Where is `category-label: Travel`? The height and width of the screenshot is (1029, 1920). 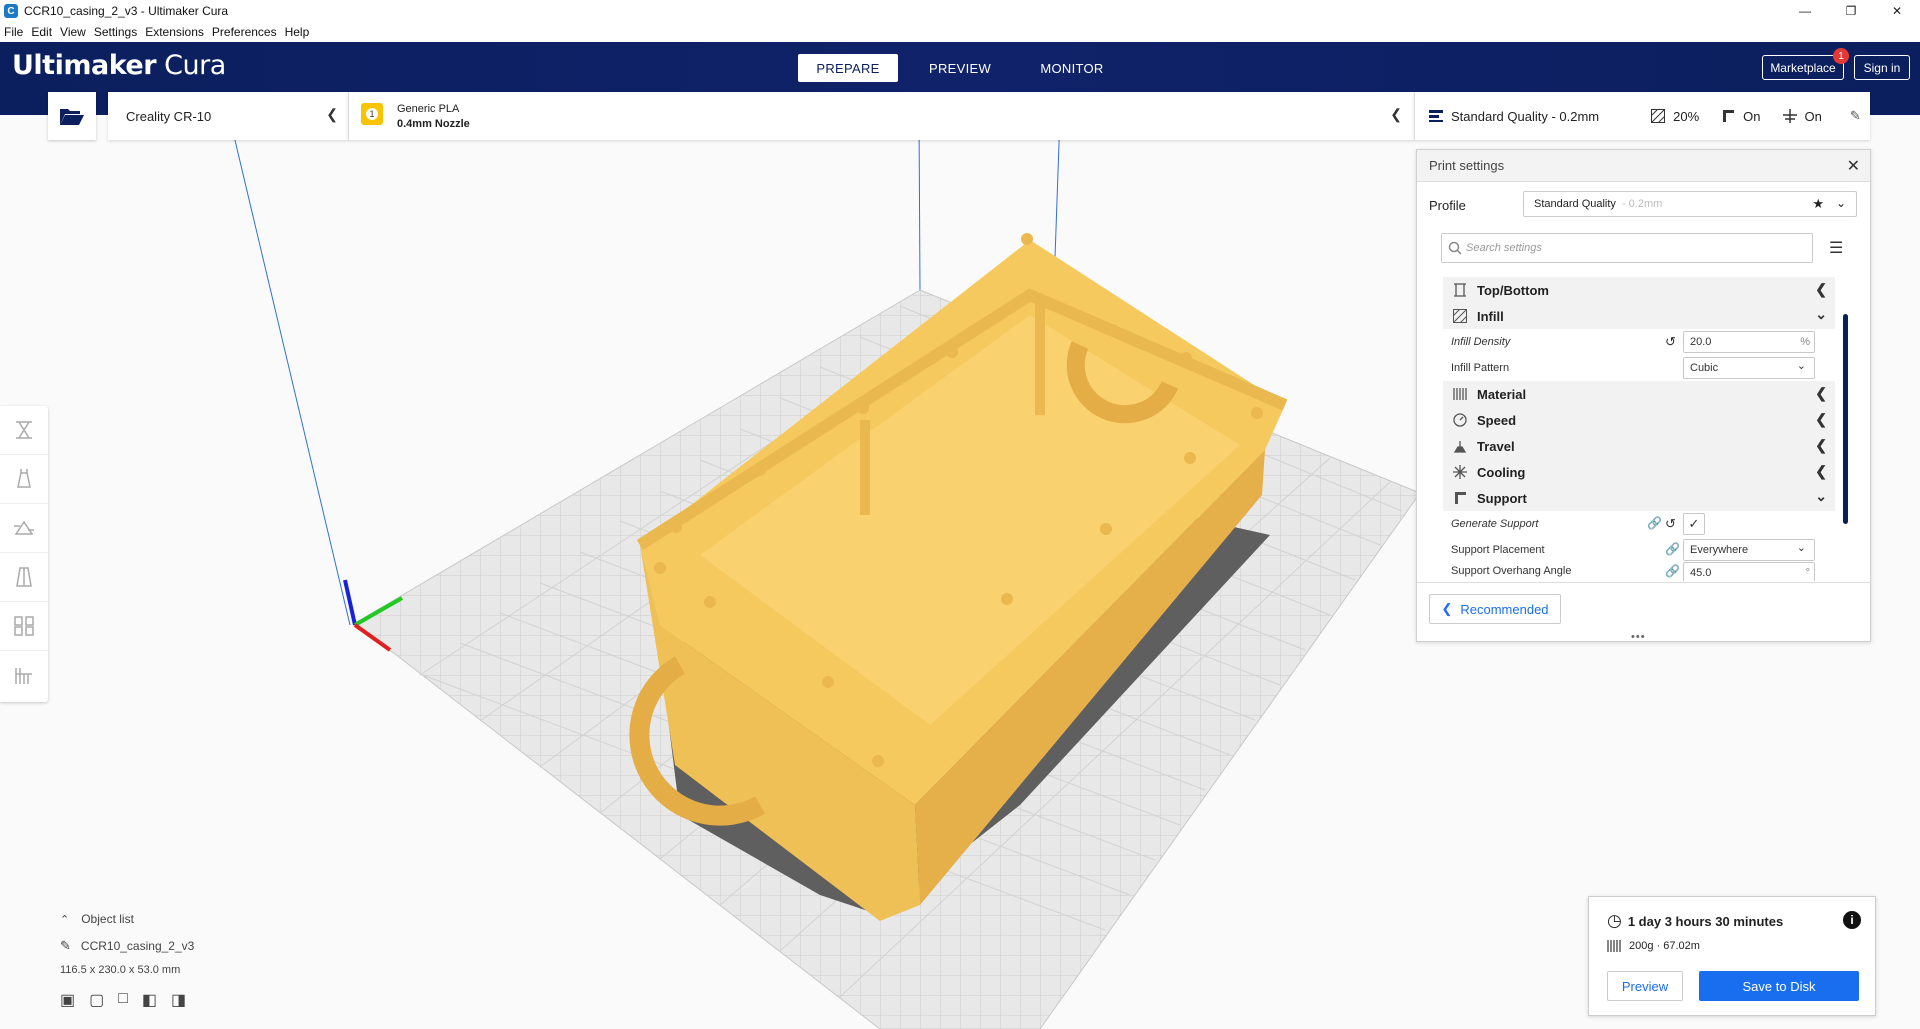 category-label: Travel is located at coordinates (1496, 446).